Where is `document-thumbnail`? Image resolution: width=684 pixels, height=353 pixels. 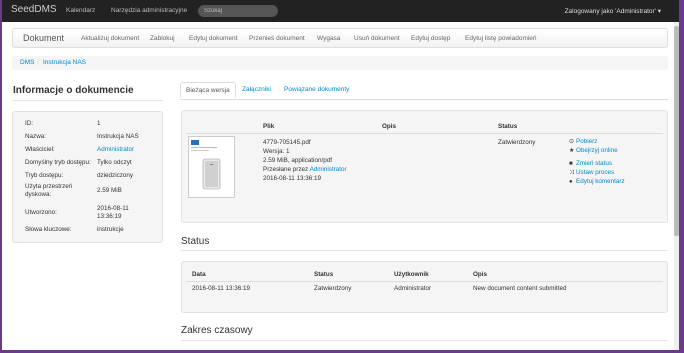 document-thumbnail is located at coordinates (211, 167).